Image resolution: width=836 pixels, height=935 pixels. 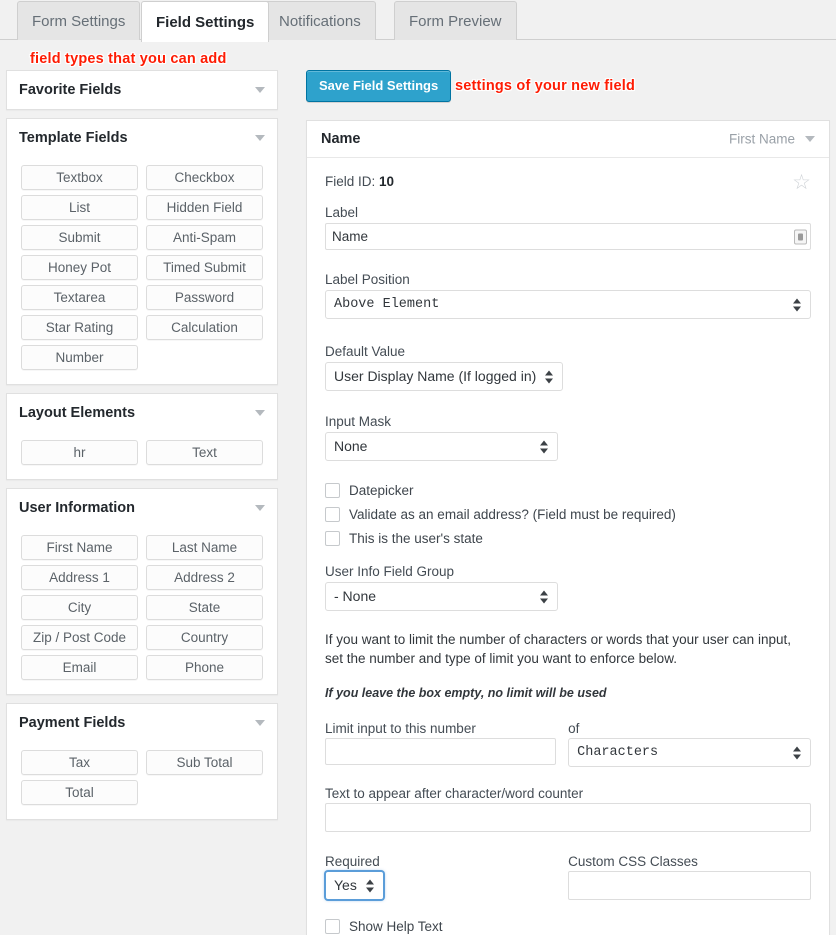 What do you see at coordinates (204, 547) in the screenshot?
I see `field-type-button: Last Name` at bounding box center [204, 547].